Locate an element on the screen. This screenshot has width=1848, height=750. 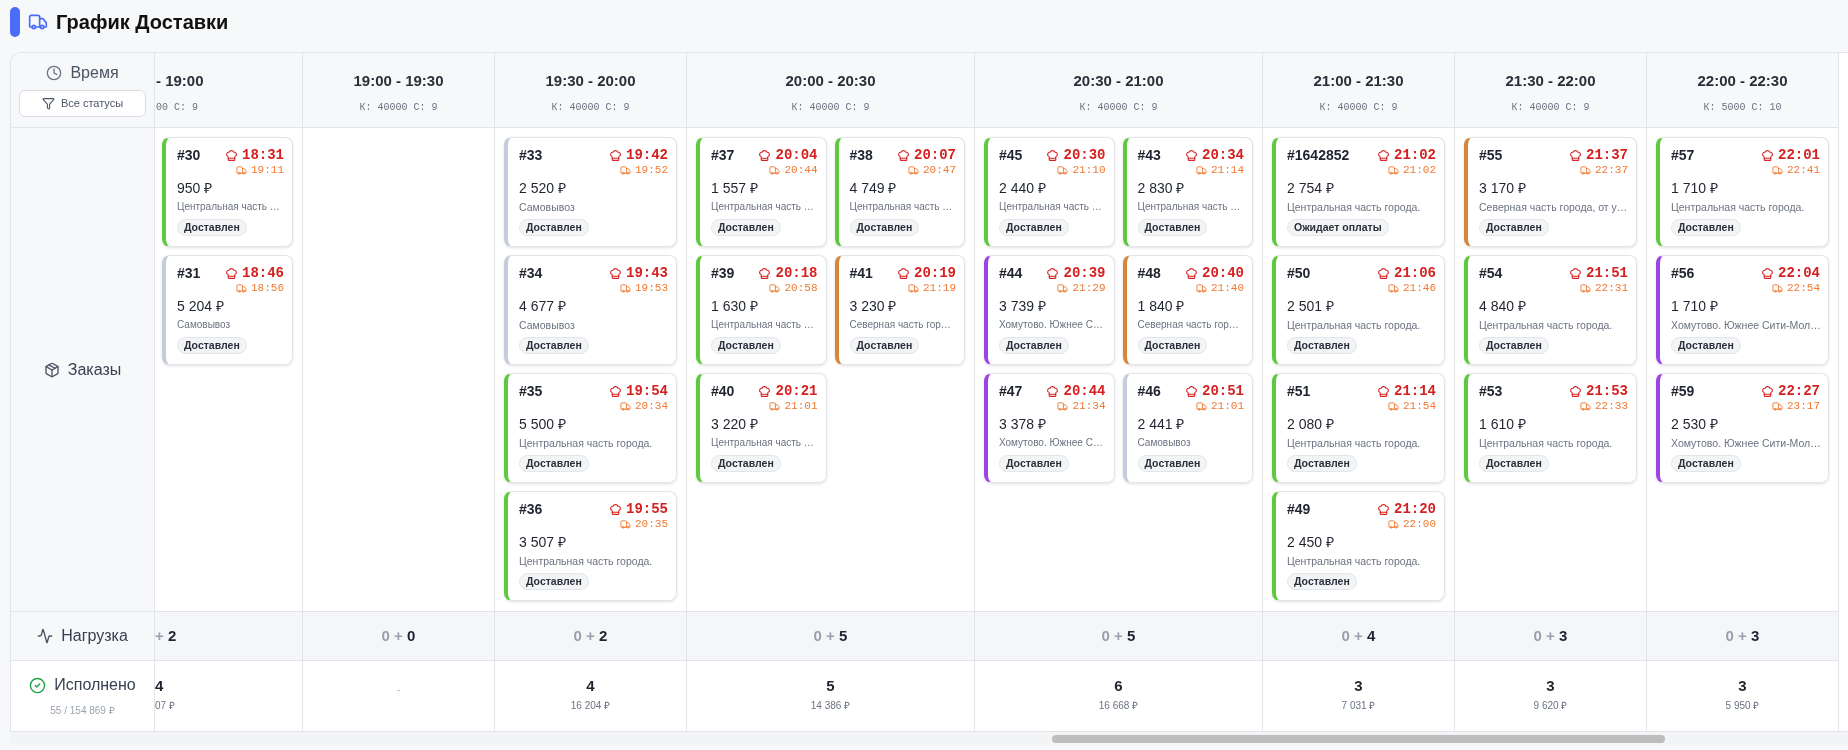
done-count: 6 is located at coordinates (1118, 686).